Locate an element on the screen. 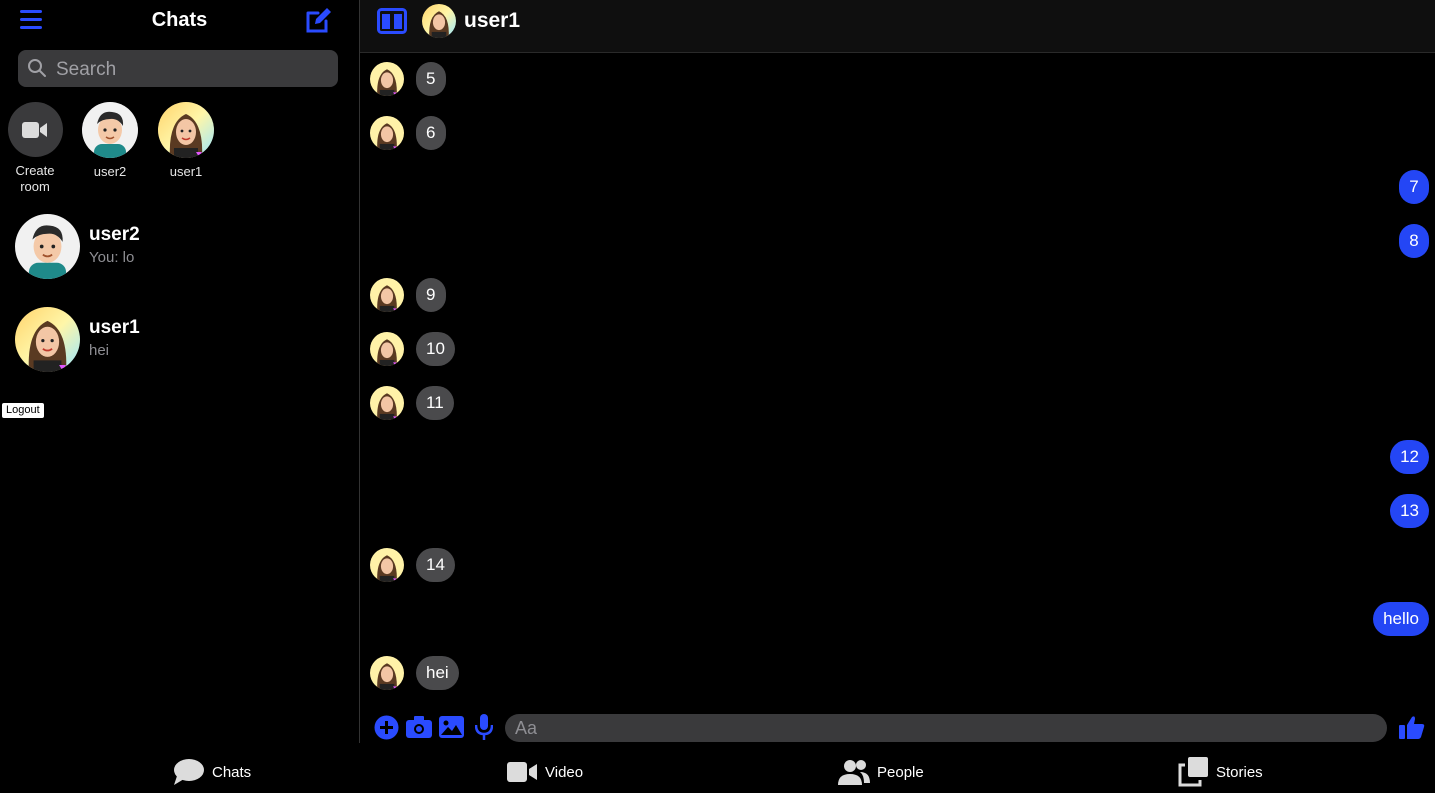 The width and height of the screenshot is (1435, 793). search-box is located at coordinates (178, 69).